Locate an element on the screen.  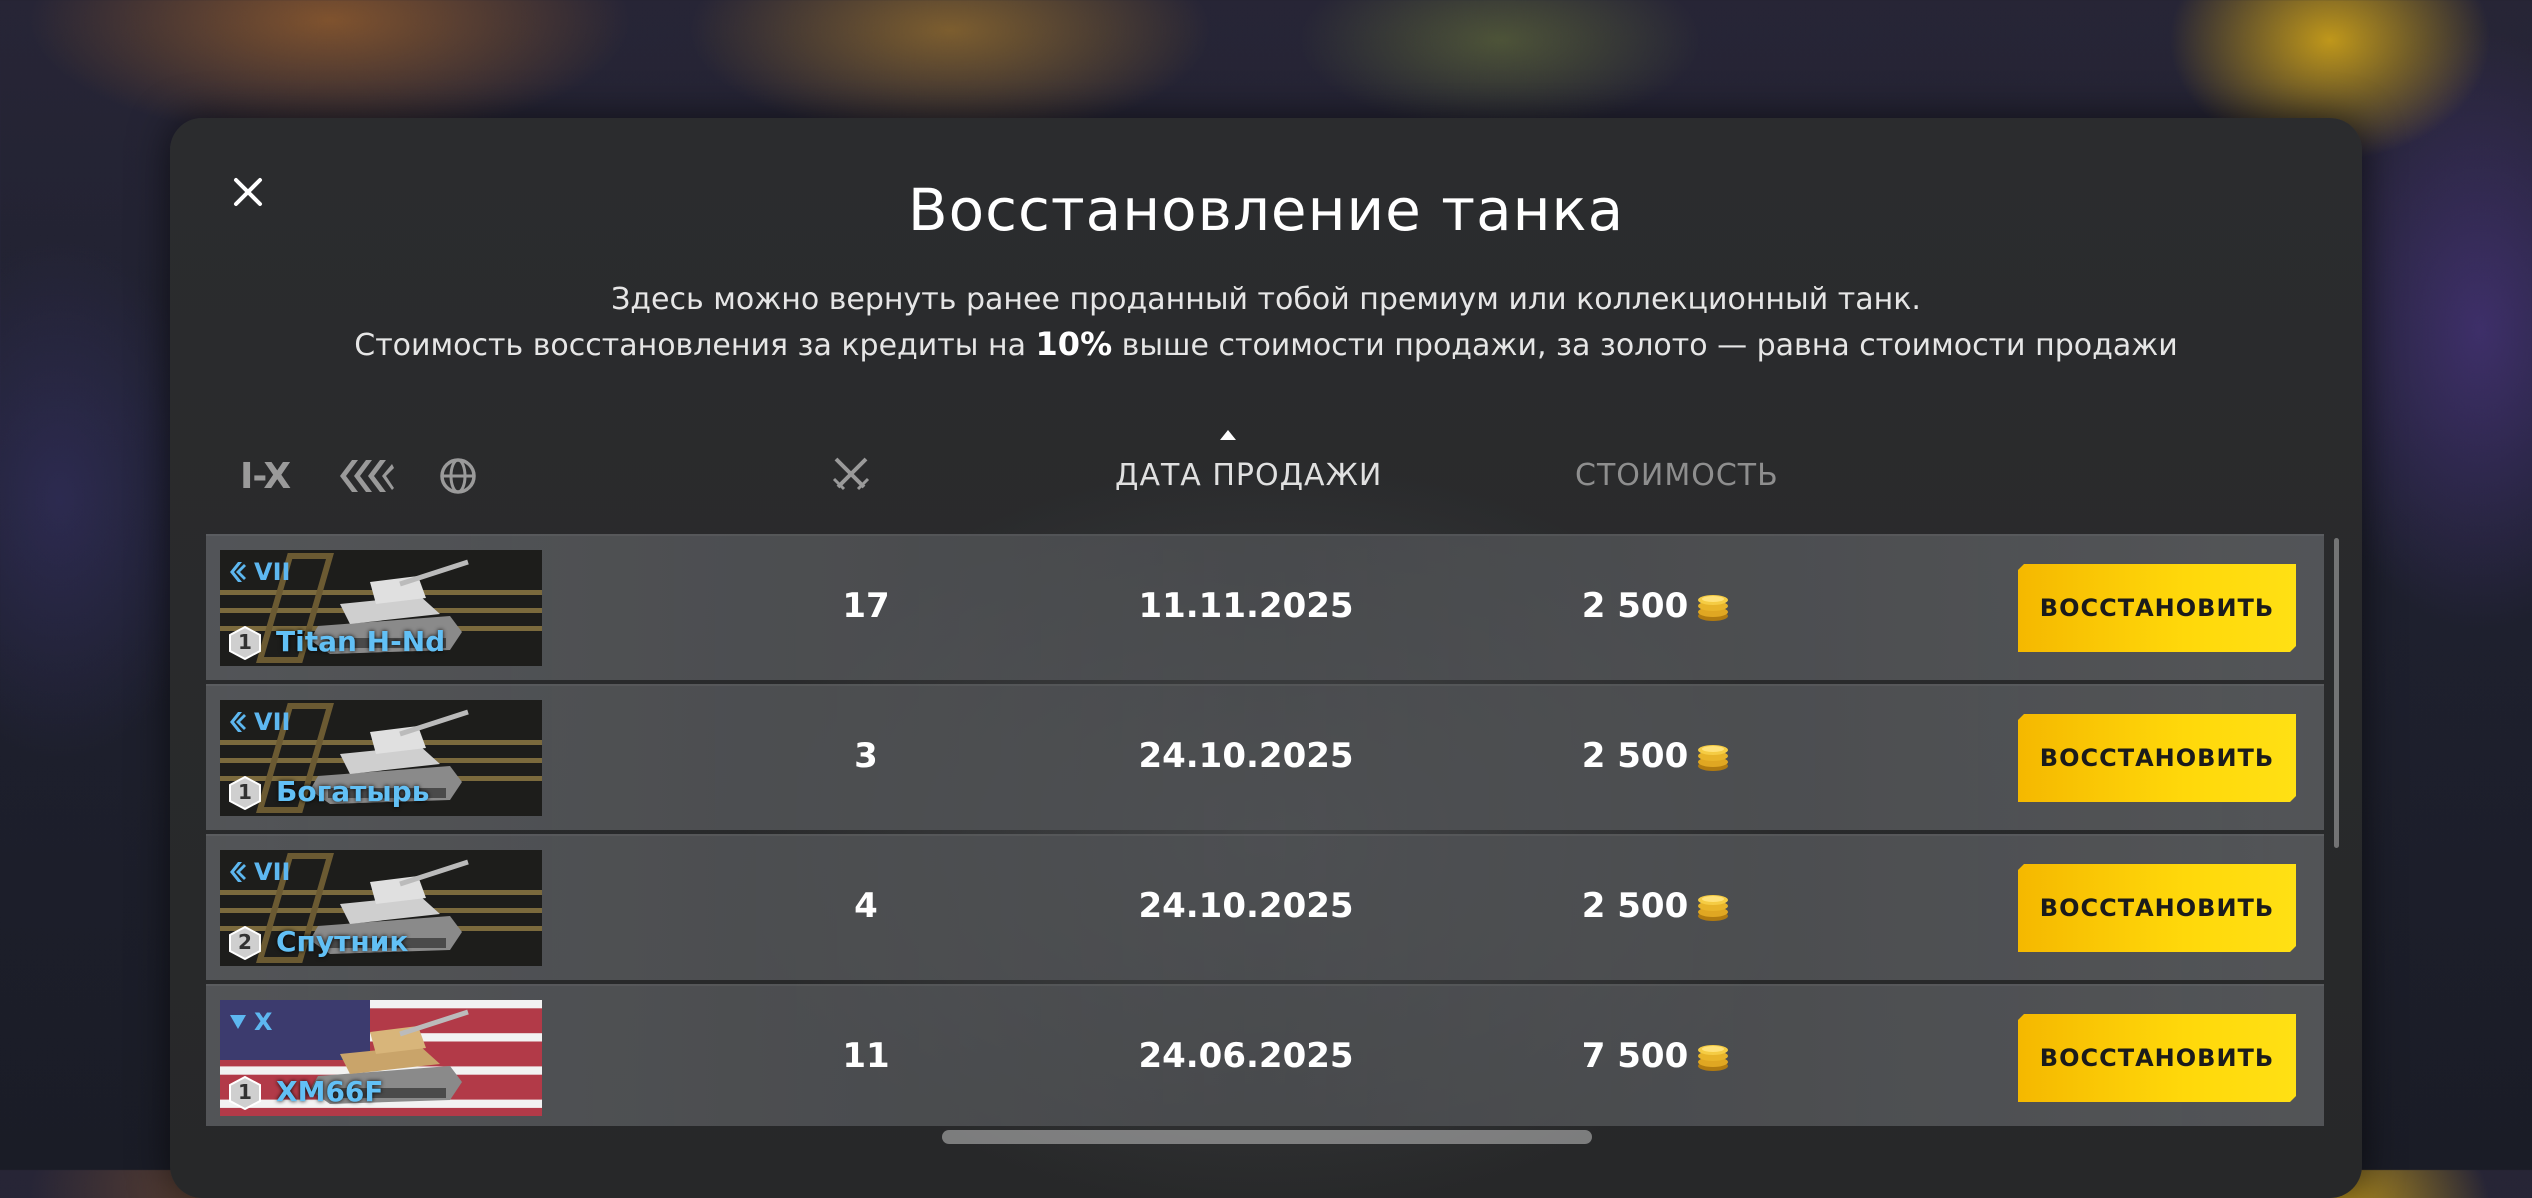
sort-ascending-icon is located at coordinates (1228, 435).